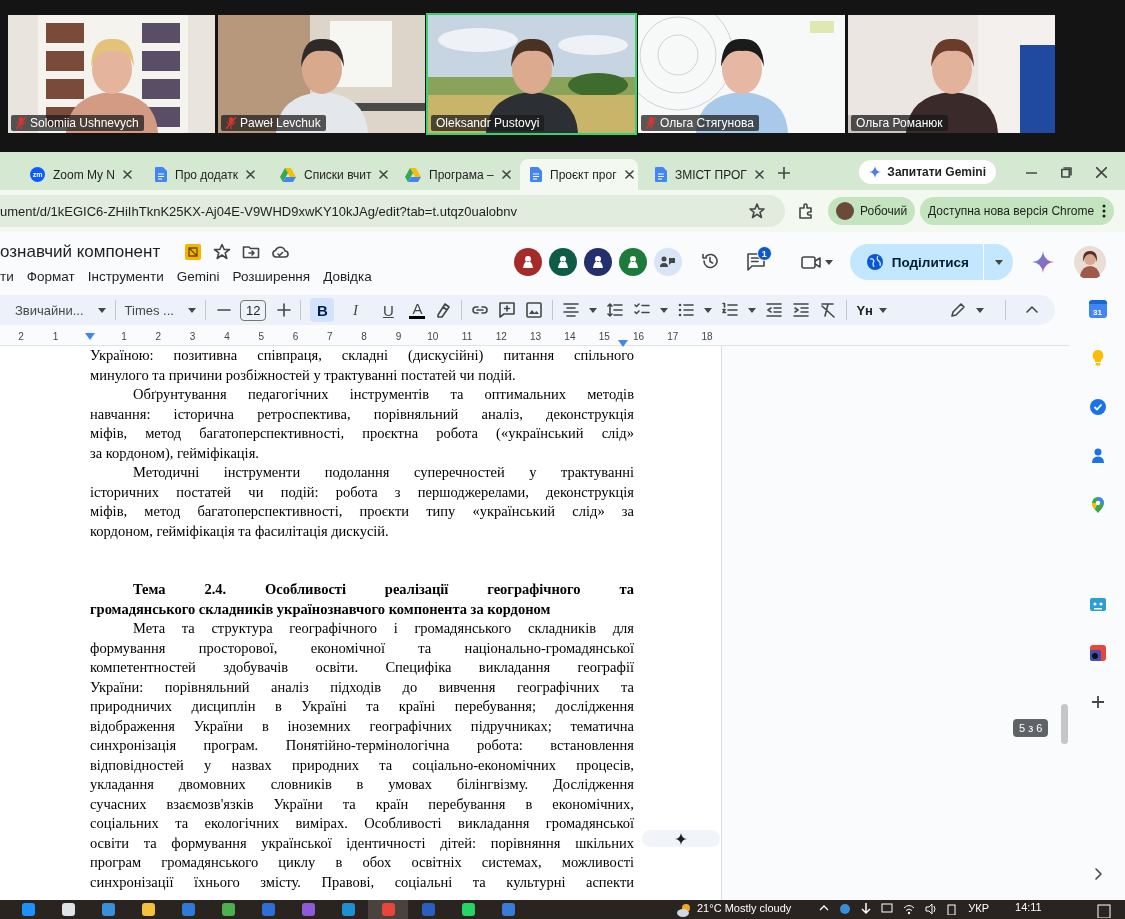 This screenshot has width=1125, height=919. What do you see at coordinates (1043, 262) in the screenshot?
I see `sparkle-icon` at bounding box center [1043, 262].